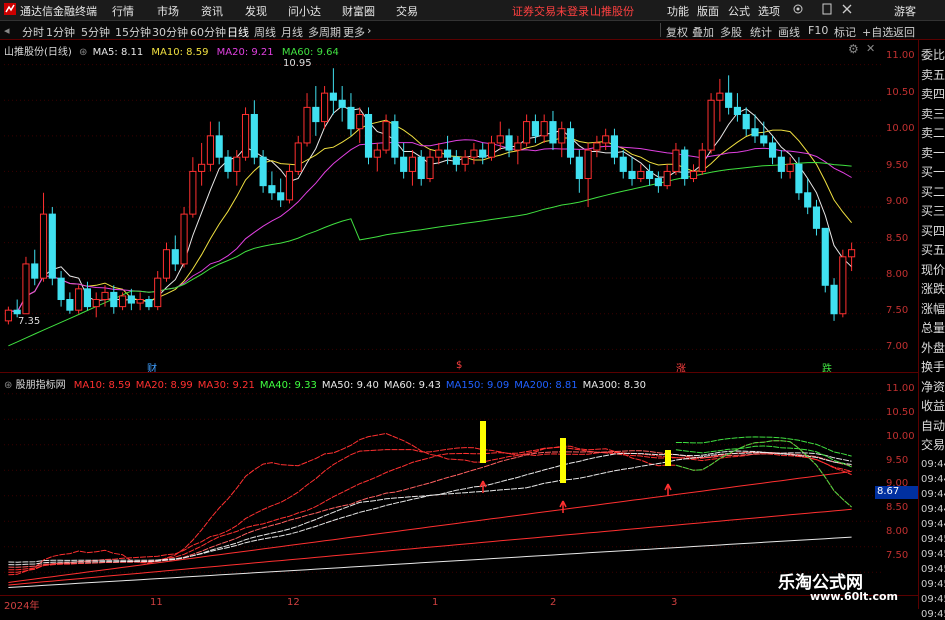 The width and height of the screenshot is (945, 620). I want to click on menu-quotes: 行情, so click(123, 11).